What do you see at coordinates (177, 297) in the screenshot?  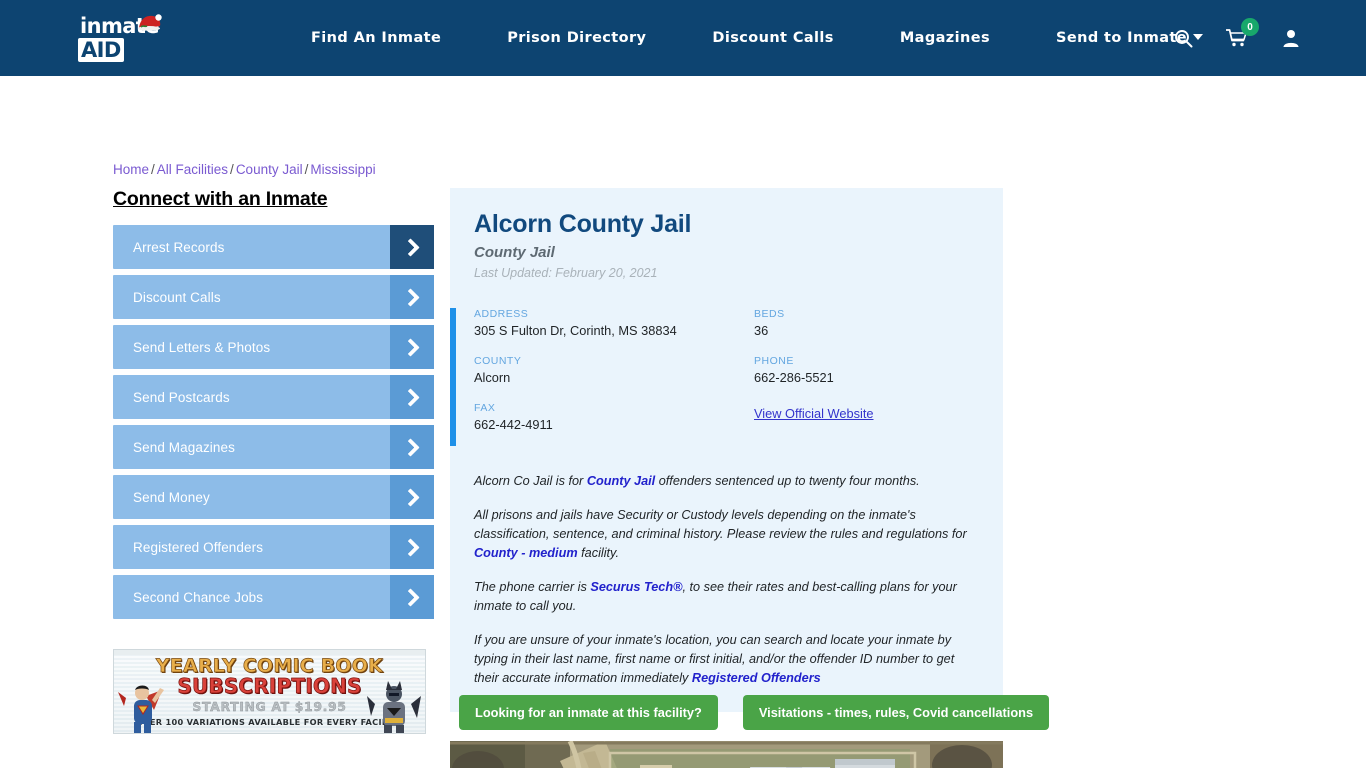 I see `sidebar-item-label: Discount Calls` at bounding box center [177, 297].